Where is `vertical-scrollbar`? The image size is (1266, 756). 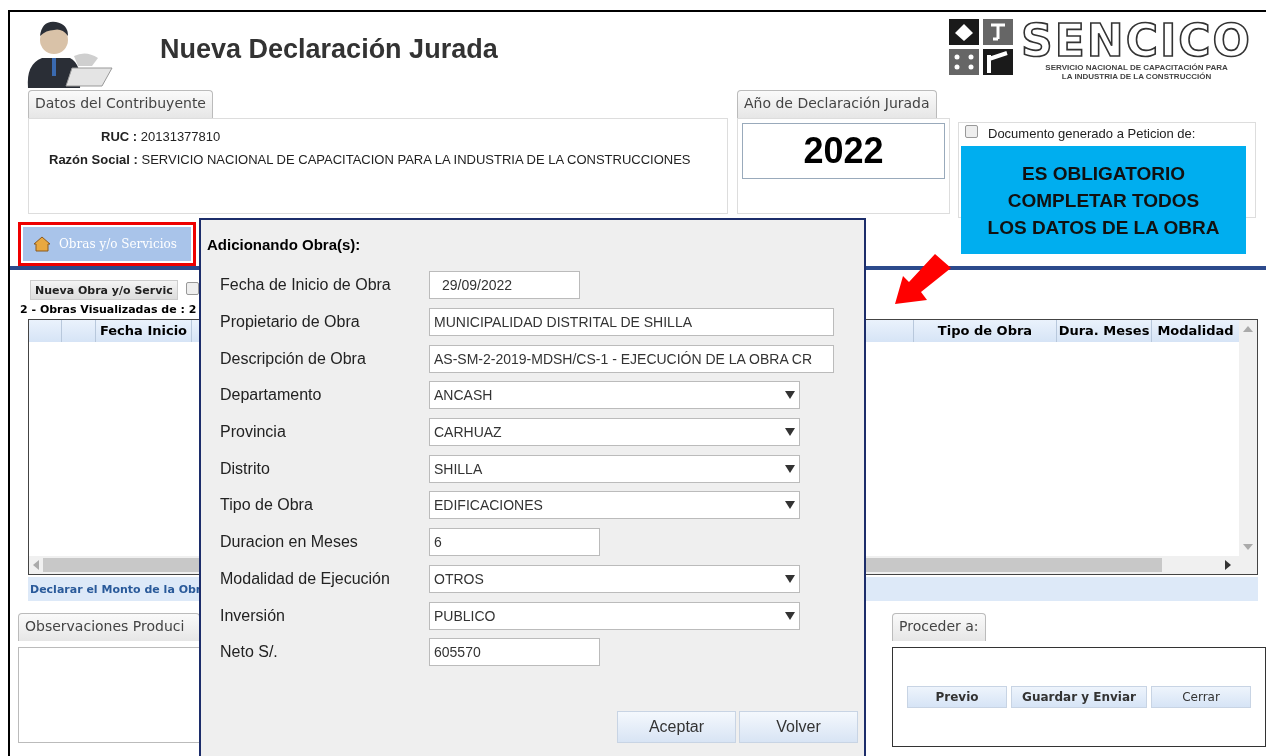 vertical-scrollbar is located at coordinates (1248, 438).